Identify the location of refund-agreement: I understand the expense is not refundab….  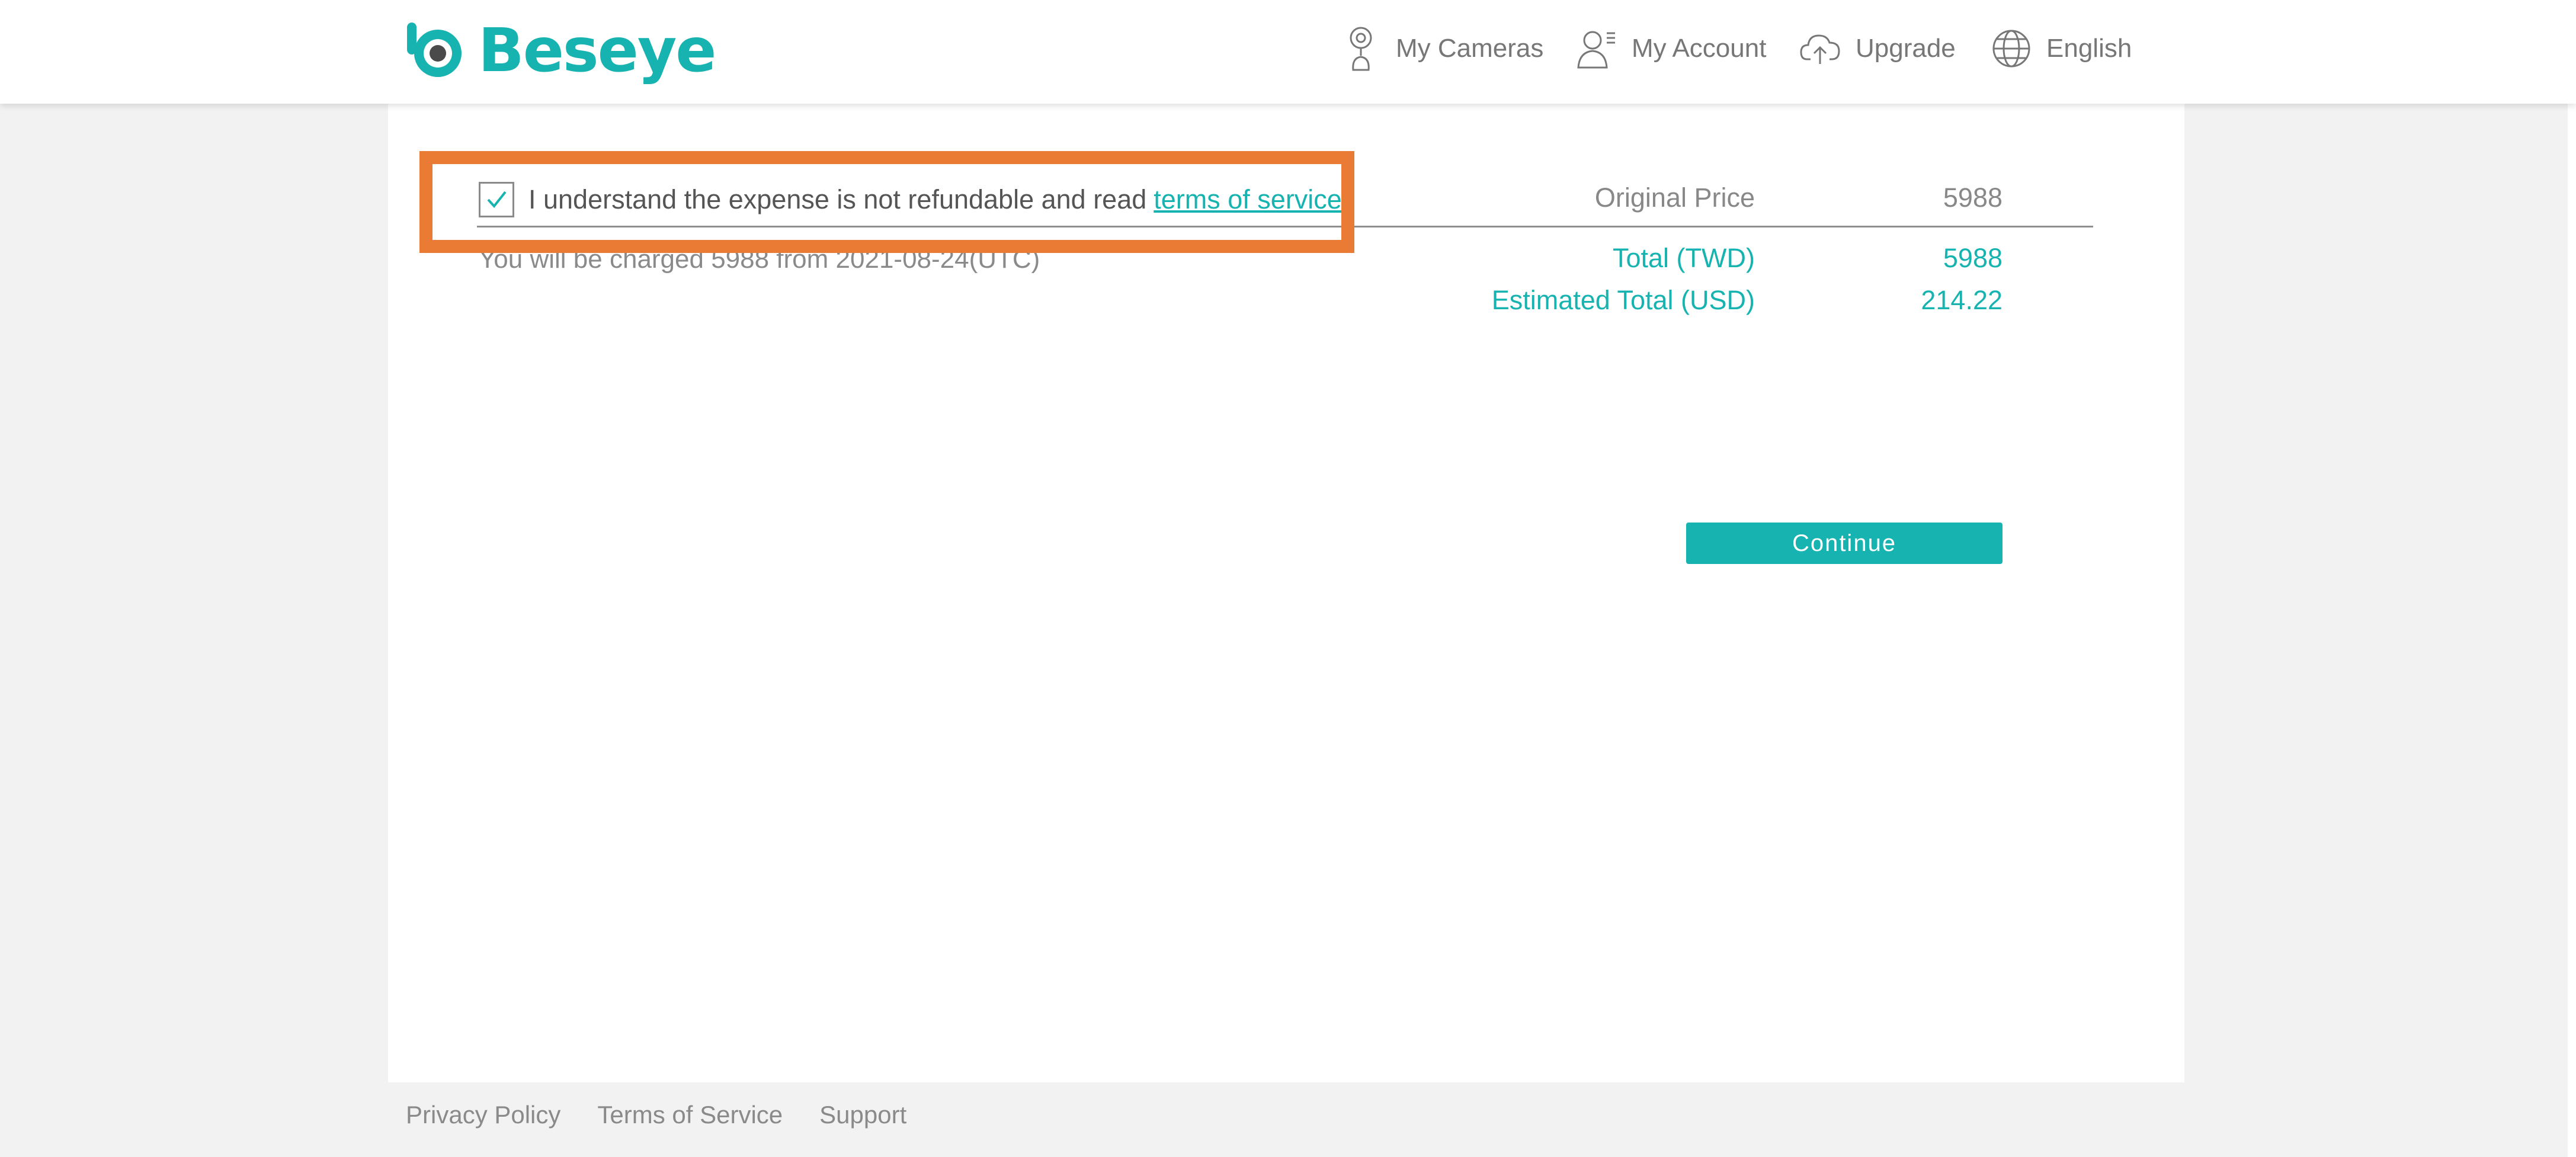
(914, 200).